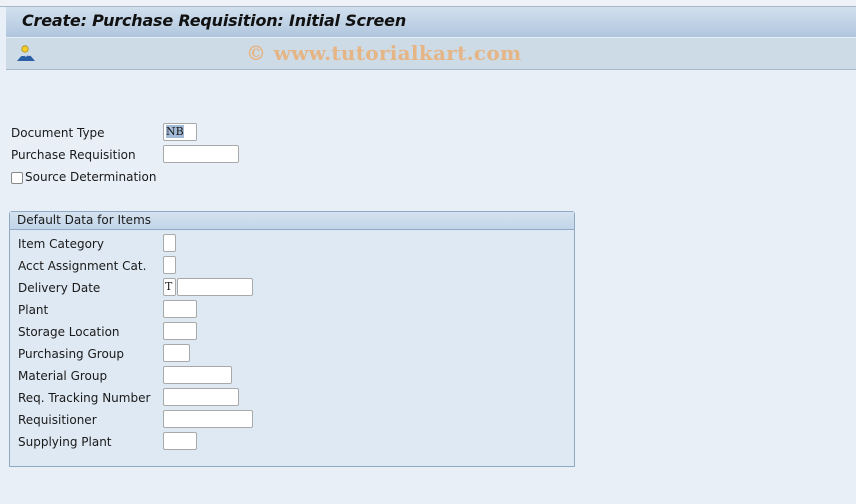  Describe the element at coordinates (201, 154) in the screenshot. I see `purchase-requisition-input` at that location.